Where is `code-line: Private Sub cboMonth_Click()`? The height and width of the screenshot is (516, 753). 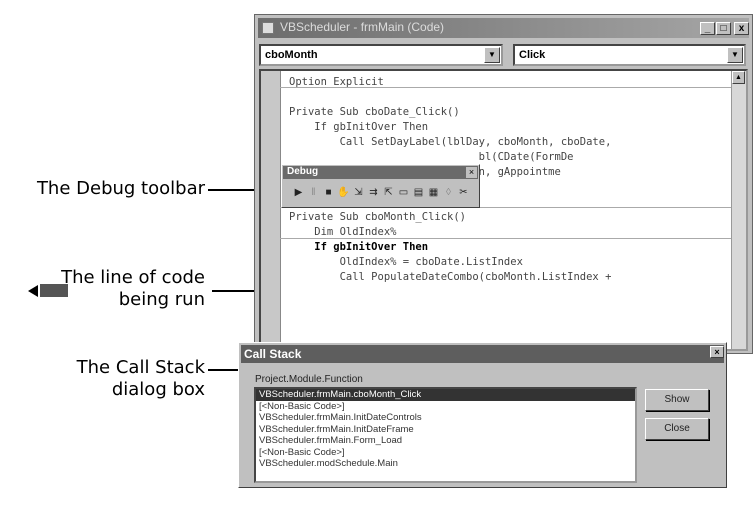 code-line: Private Sub cboMonth_Click() is located at coordinates (450, 217).